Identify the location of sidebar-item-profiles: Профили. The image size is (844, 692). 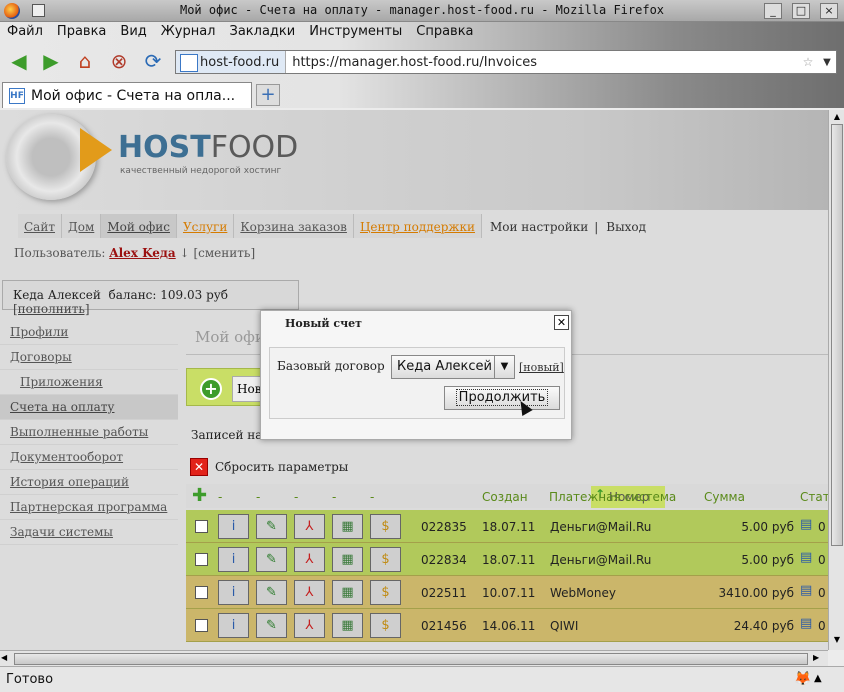
(89, 332).